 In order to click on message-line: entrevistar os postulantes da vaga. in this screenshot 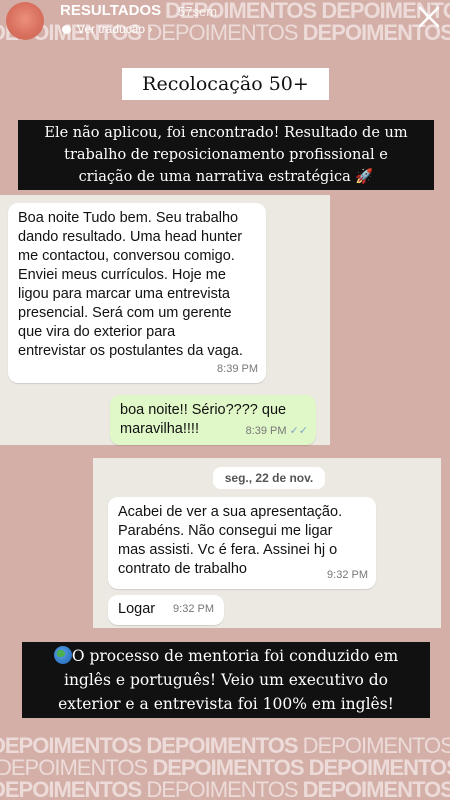, I will do `click(130, 351)`.